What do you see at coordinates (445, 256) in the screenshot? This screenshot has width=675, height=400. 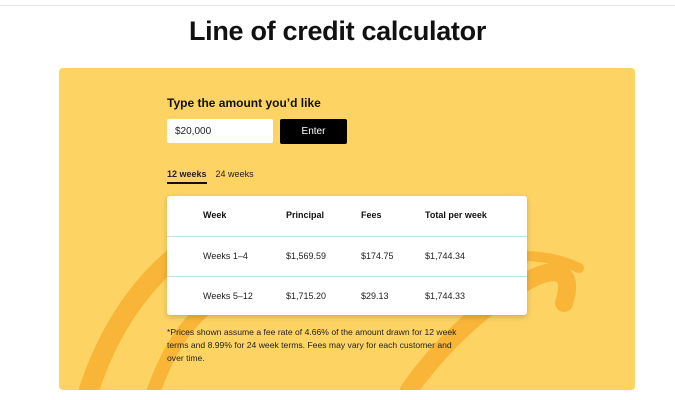 I see `cell-total: $1,744.34` at bounding box center [445, 256].